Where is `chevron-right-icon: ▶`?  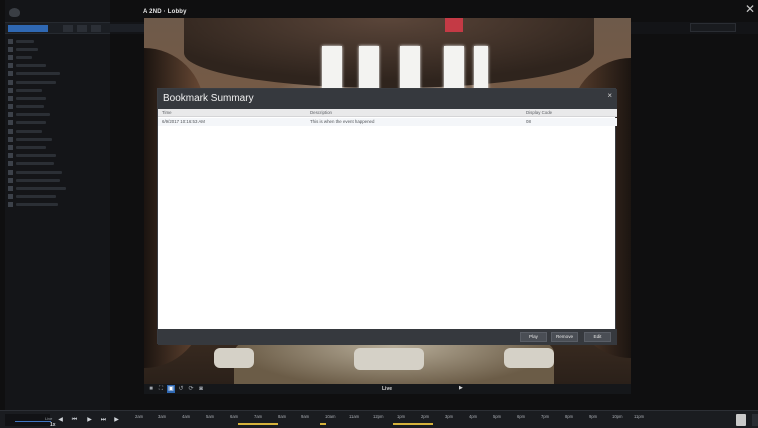
chevron-right-icon: ▶ is located at coordinates (461, 388).